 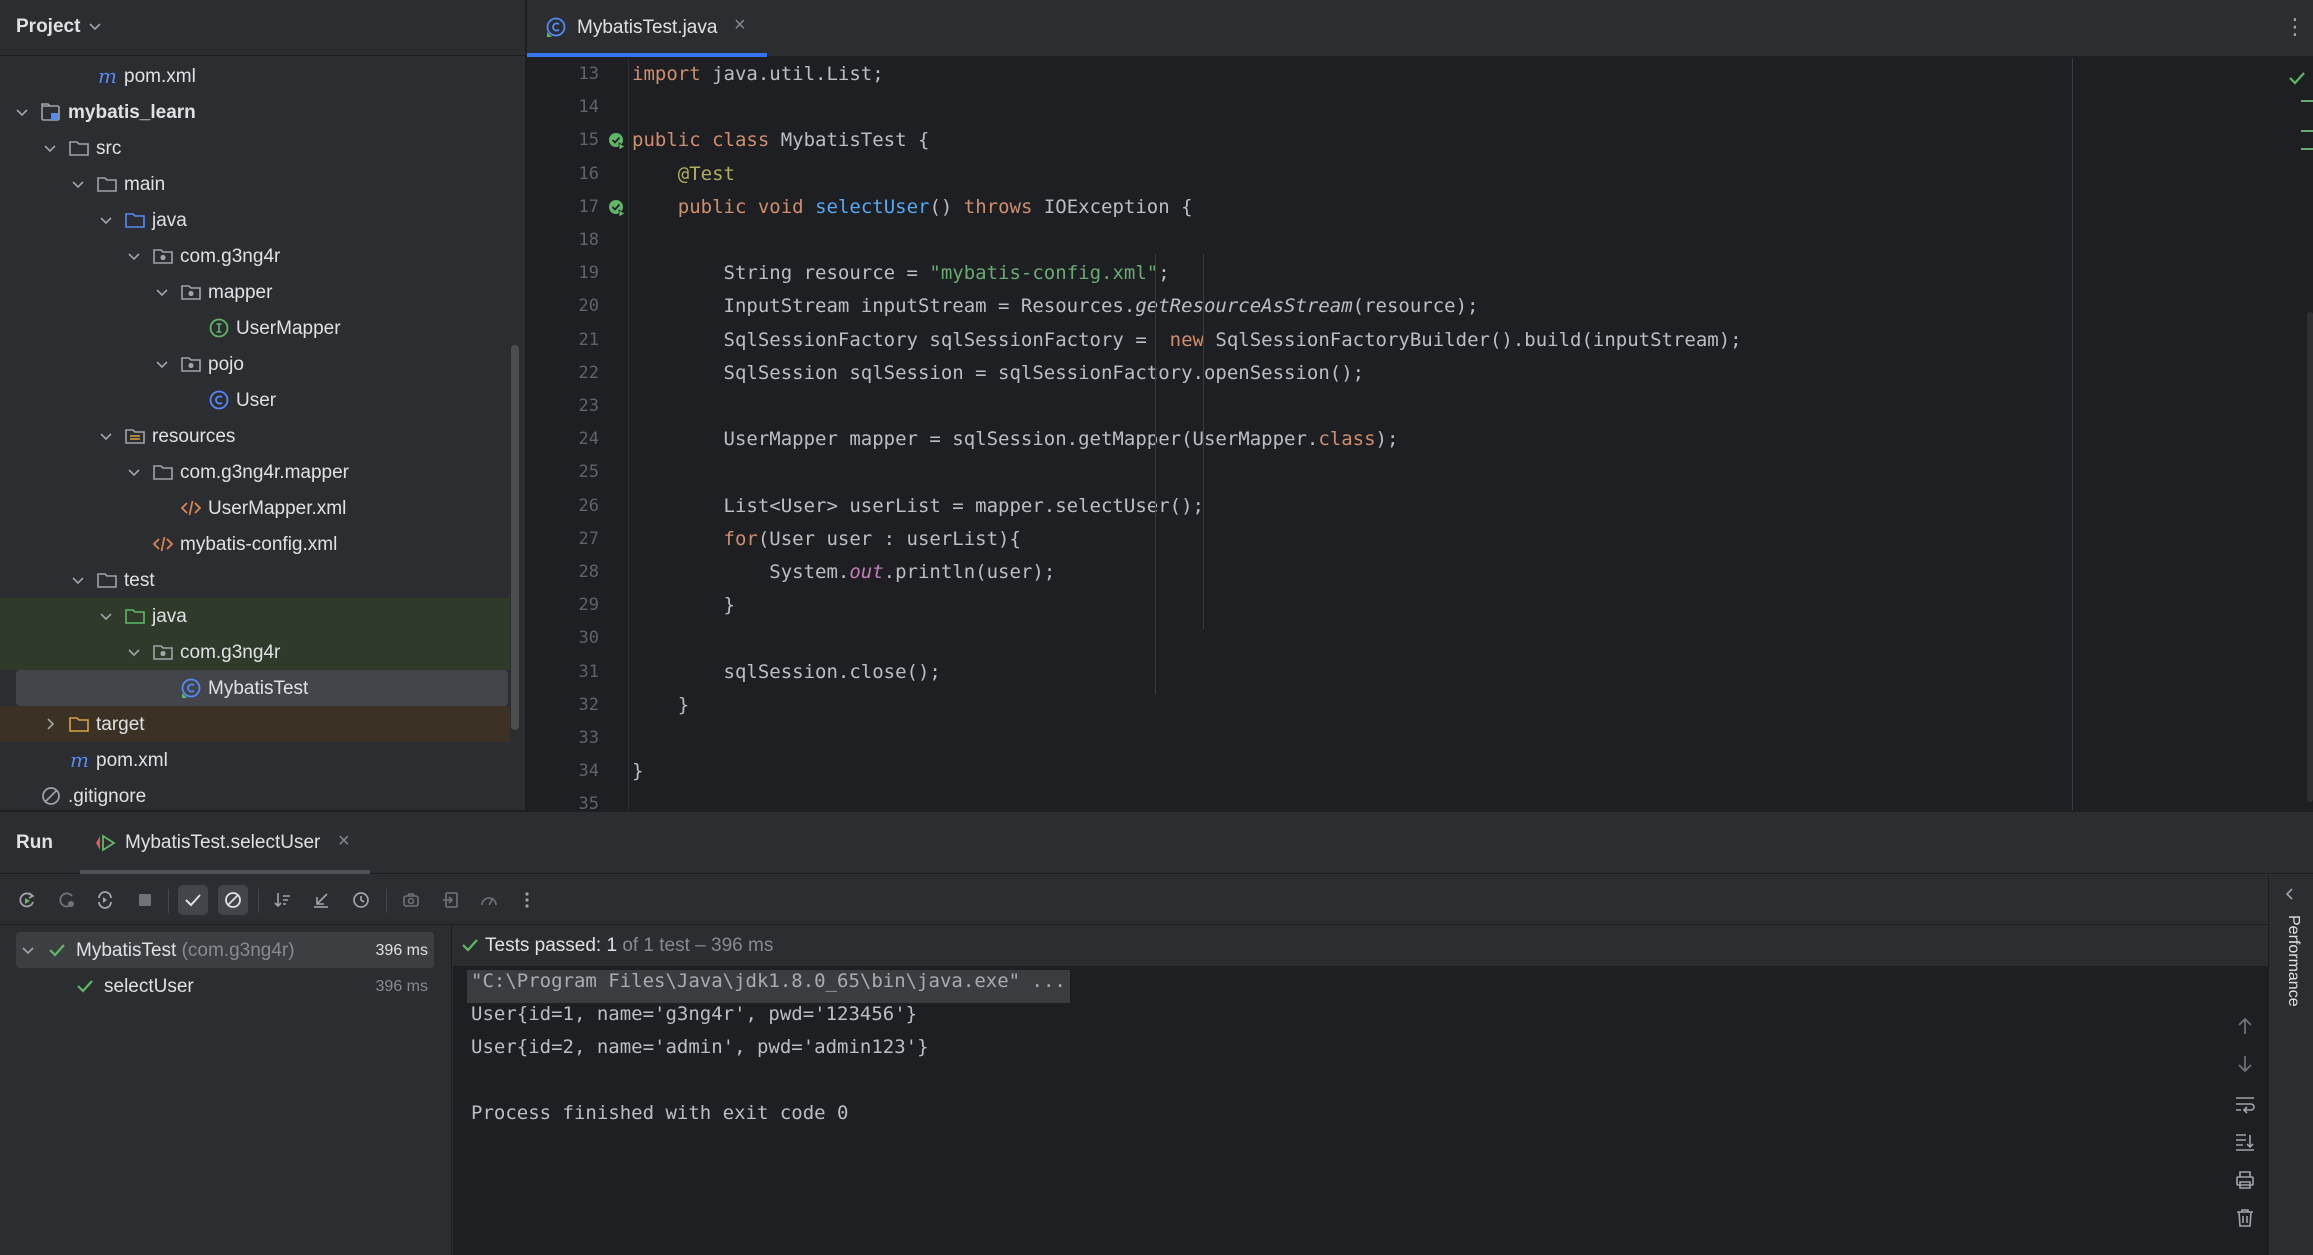 I want to click on run-tab-label: MybatisTest.selectUser, so click(x=223, y=842).